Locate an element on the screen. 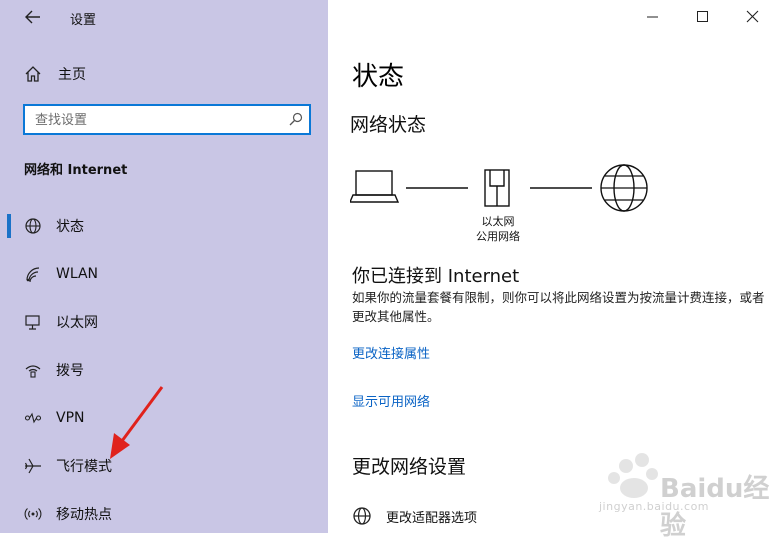 Image resolution: width=777 pixels, height=542 pixels. sidebar-item-mobile-hotspot: 移动热点 is located at coordinates (164, 513).